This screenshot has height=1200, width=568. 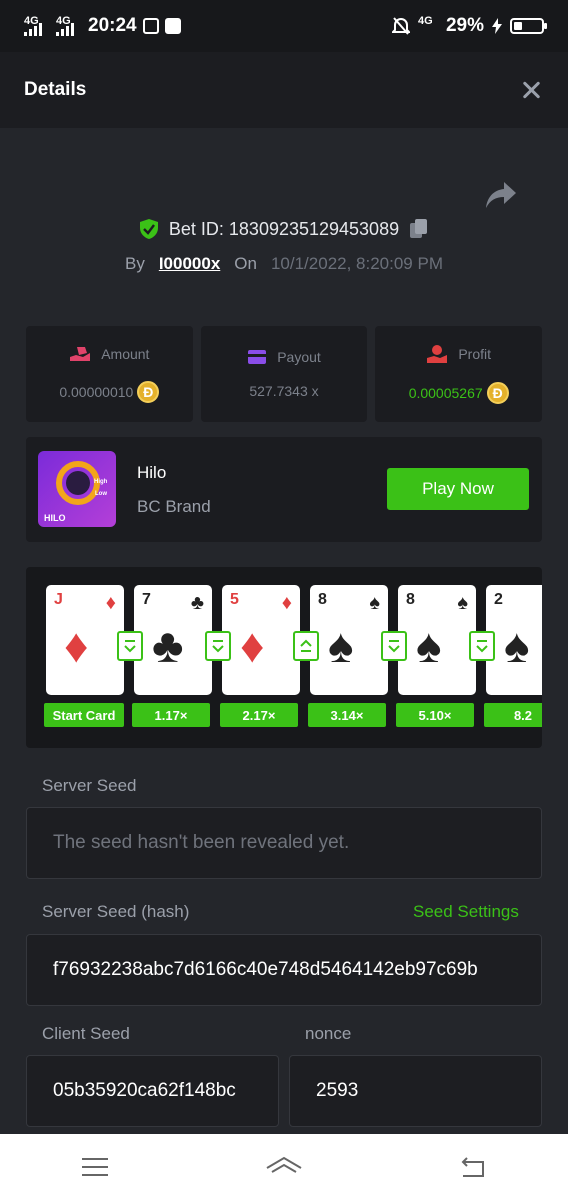 I want to click on card-rank: 5, so click(x=234, y=599).